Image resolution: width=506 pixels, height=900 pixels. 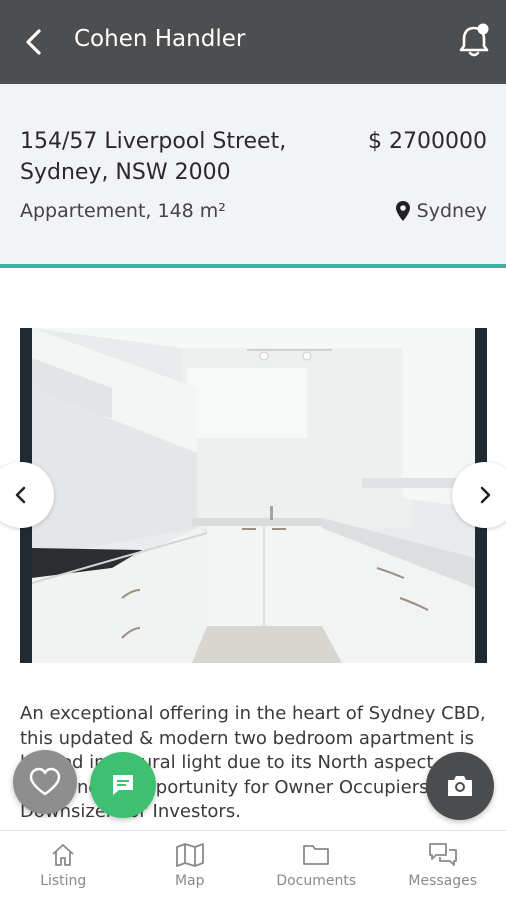 I want to click on address-line-1: 154/57 Liverpool Street,, so click(x=153, y=141).